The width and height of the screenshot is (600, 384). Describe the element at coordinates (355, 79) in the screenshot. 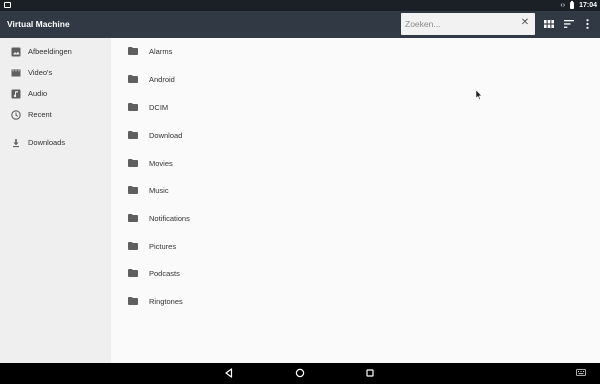

I see `list-item: Android` at that location.